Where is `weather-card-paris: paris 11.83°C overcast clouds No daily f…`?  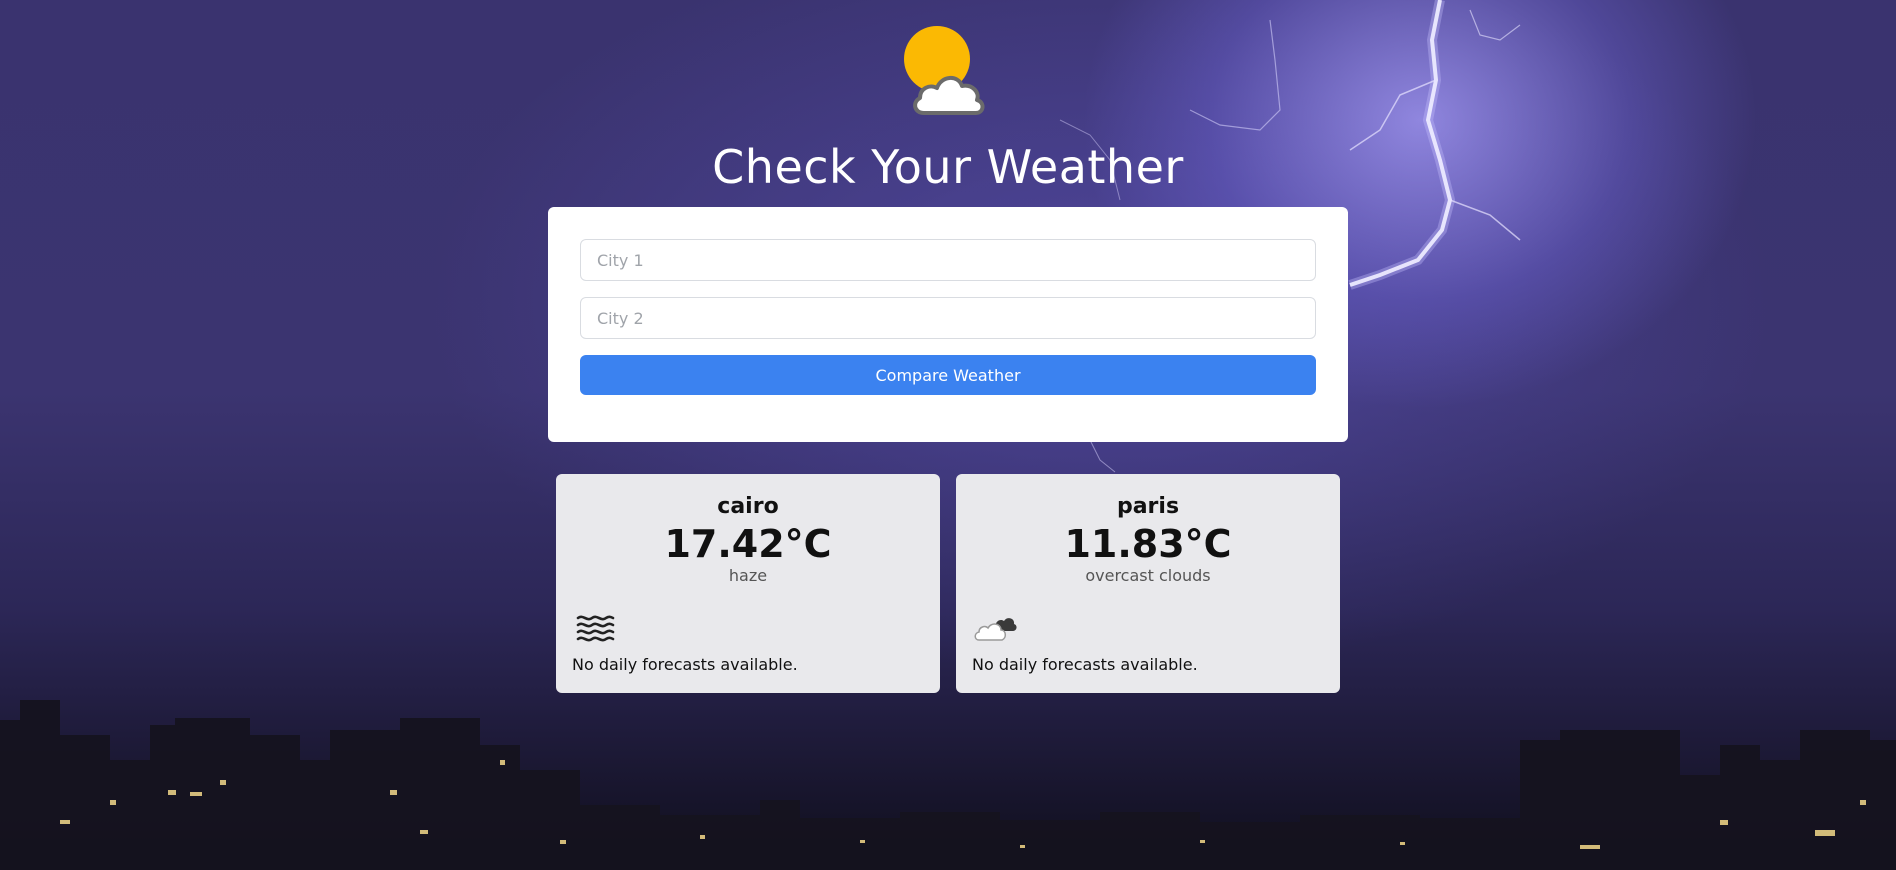
weather-card-paris: paris 11.83°C overcast clouds No daily f… is located at coordinates (1148, 583).